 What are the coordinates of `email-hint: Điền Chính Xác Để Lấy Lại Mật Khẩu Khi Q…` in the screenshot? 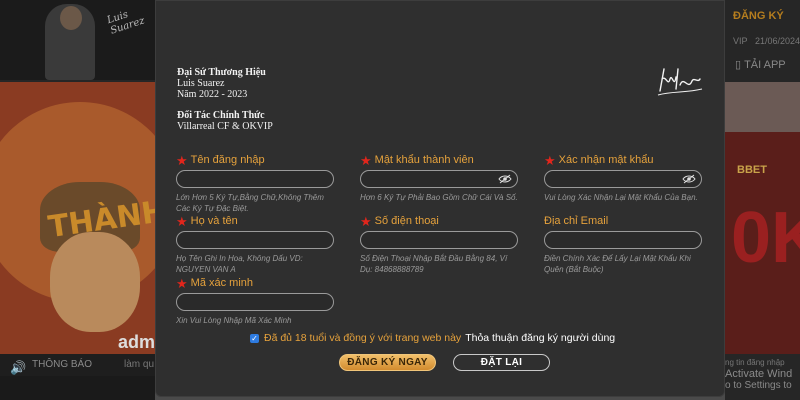 It's located at (617, 264).